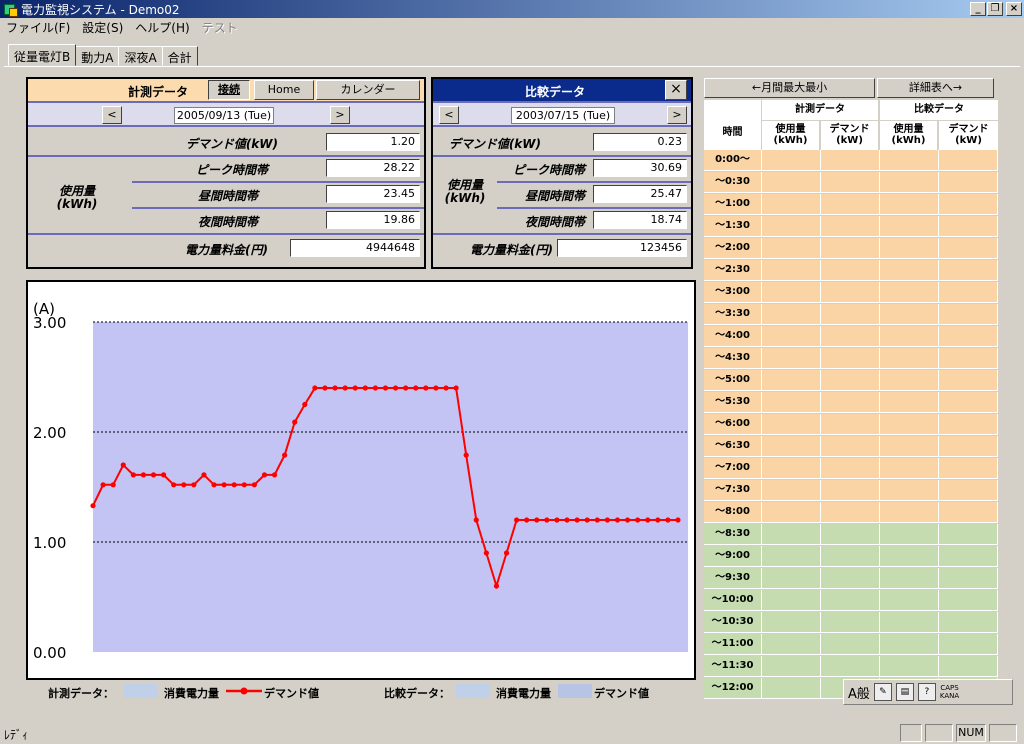 This screenshot has height=744, width=1024. I want to click on measure-day-label: 昼間時間帯, so click(227, 196).